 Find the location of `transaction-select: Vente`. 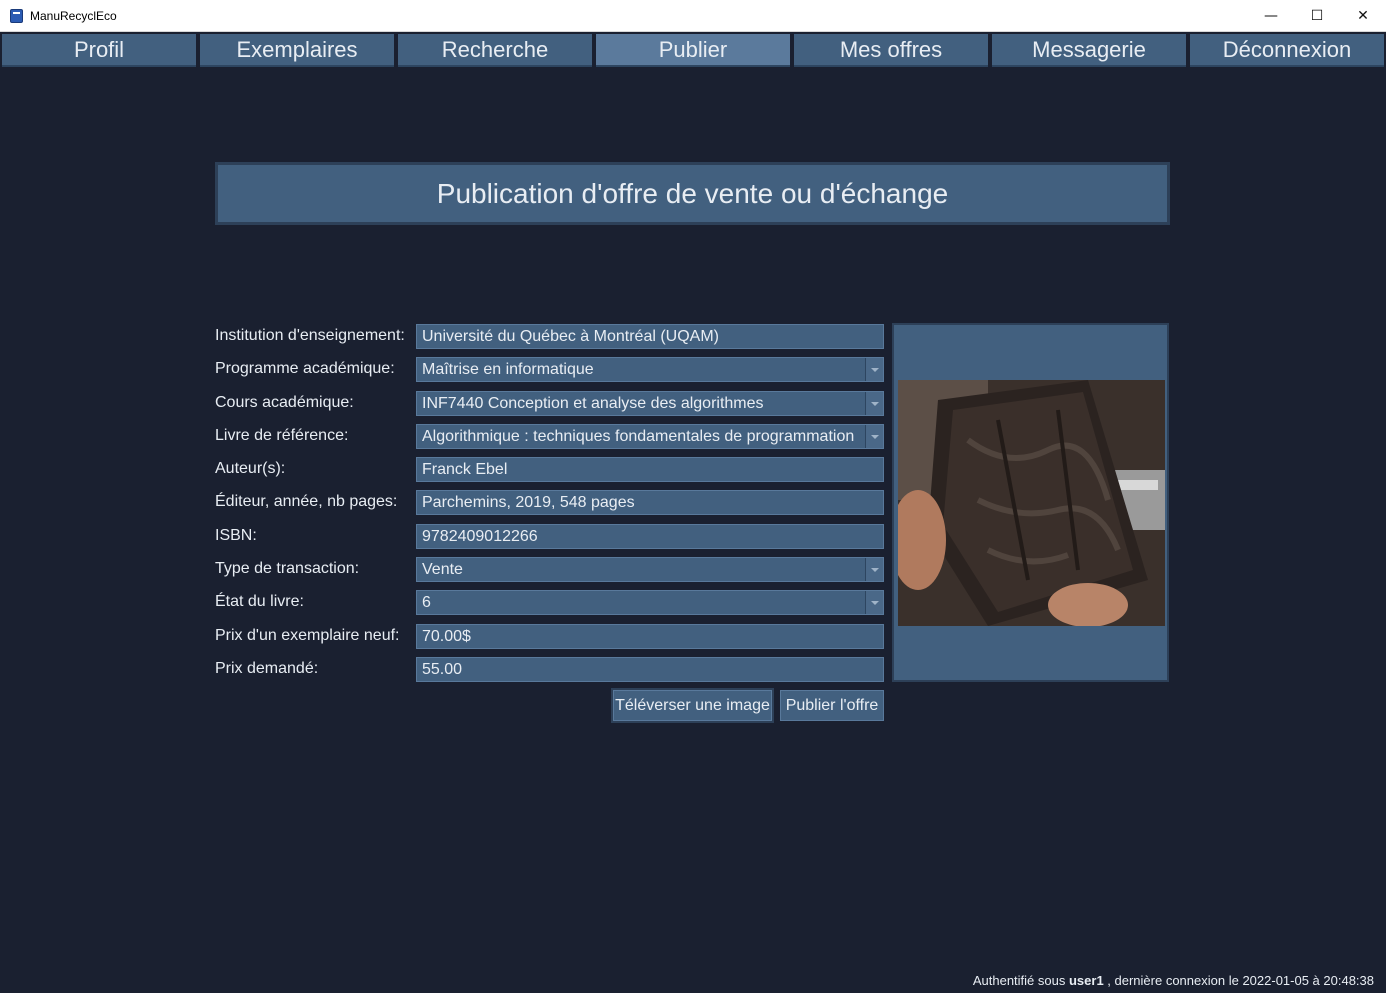

transaction-select: Vente is located at coordinates (650, 569).